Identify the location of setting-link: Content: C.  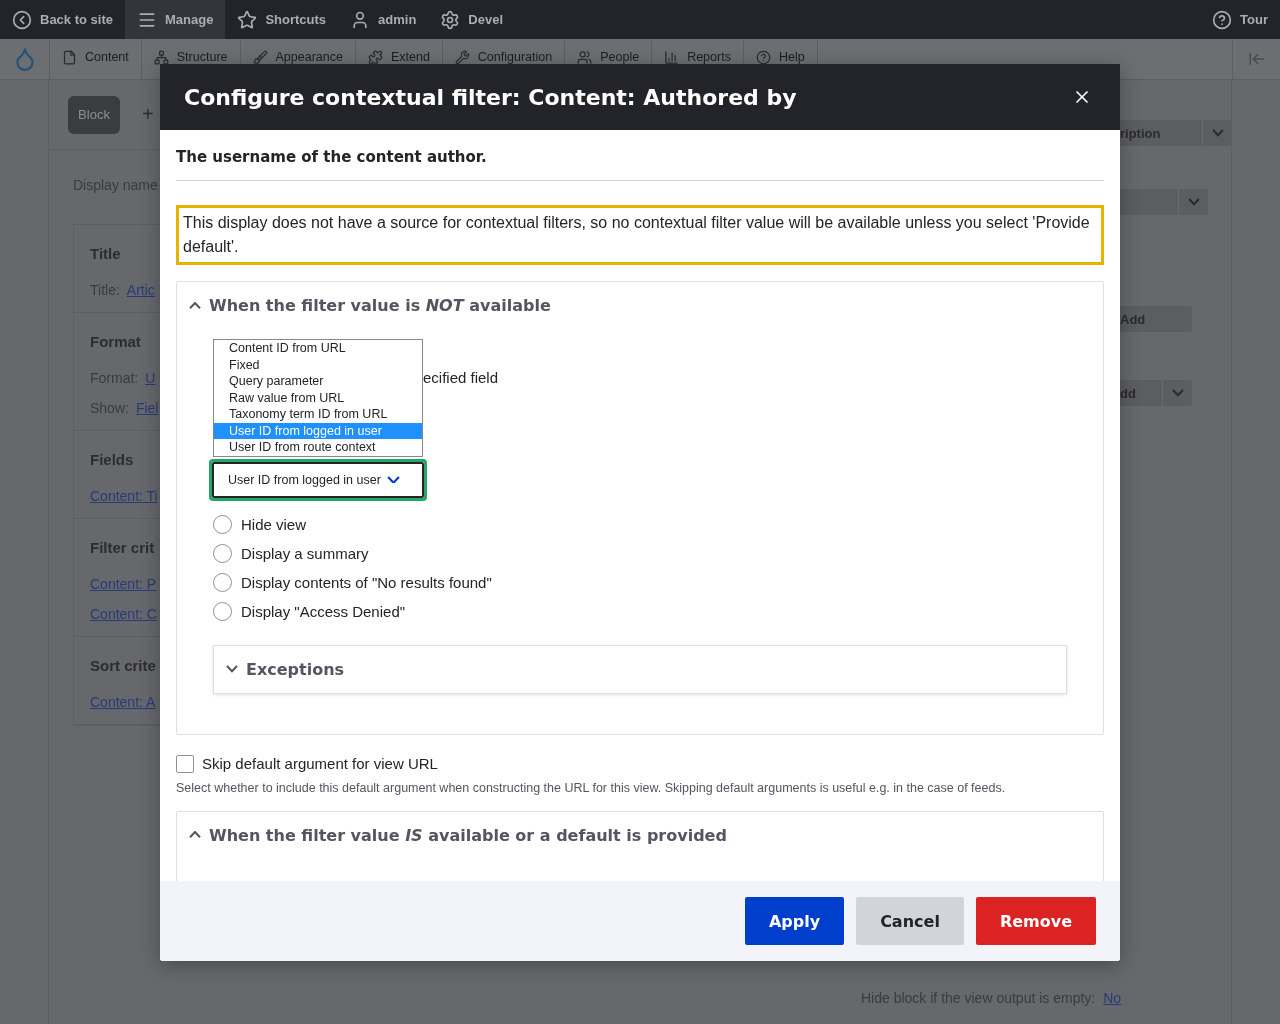
(123, 614).